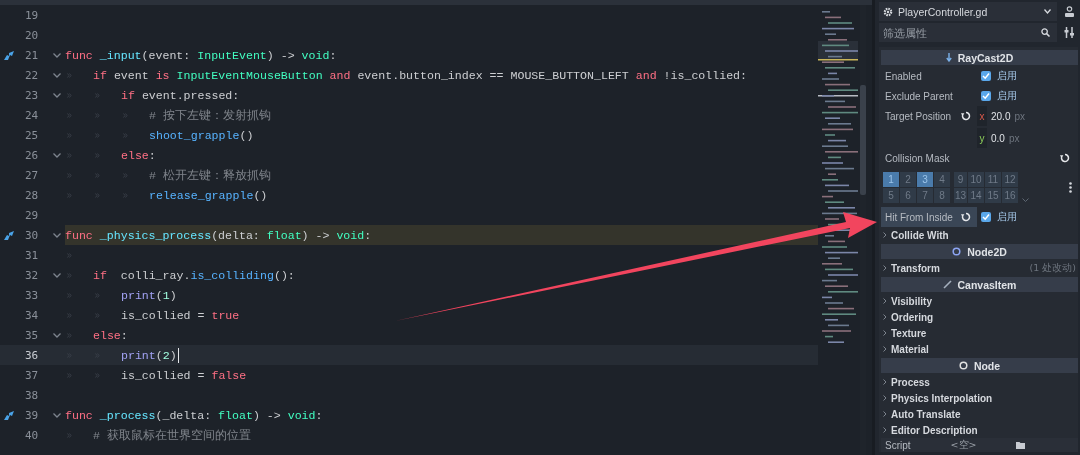  Describe the element at coordinates (909, 333) in the screenshot. I see `property-group: Texture` at that location.